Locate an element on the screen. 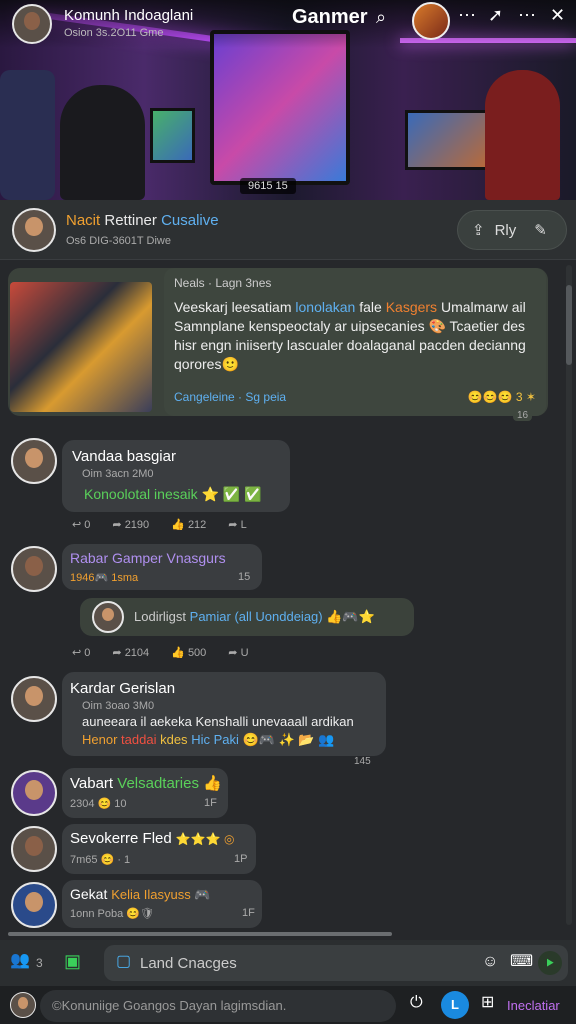 The width and height of the screenshot is (576, 1024). reply-text: Lodirligst Pamiar (all Uonddeiag) 👍🎮⭐ is located at coordinates (254, 616).